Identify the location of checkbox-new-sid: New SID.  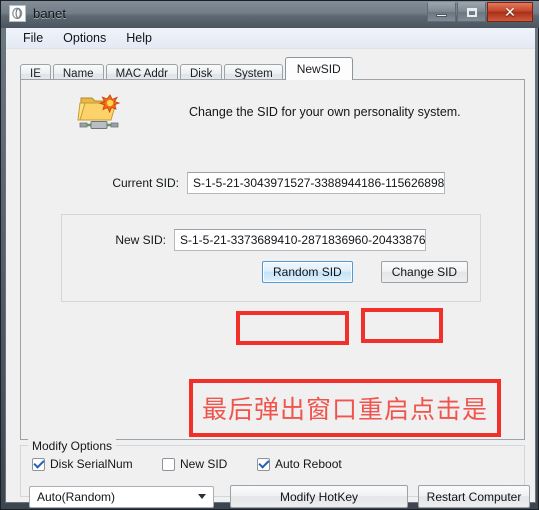
(209, 464).